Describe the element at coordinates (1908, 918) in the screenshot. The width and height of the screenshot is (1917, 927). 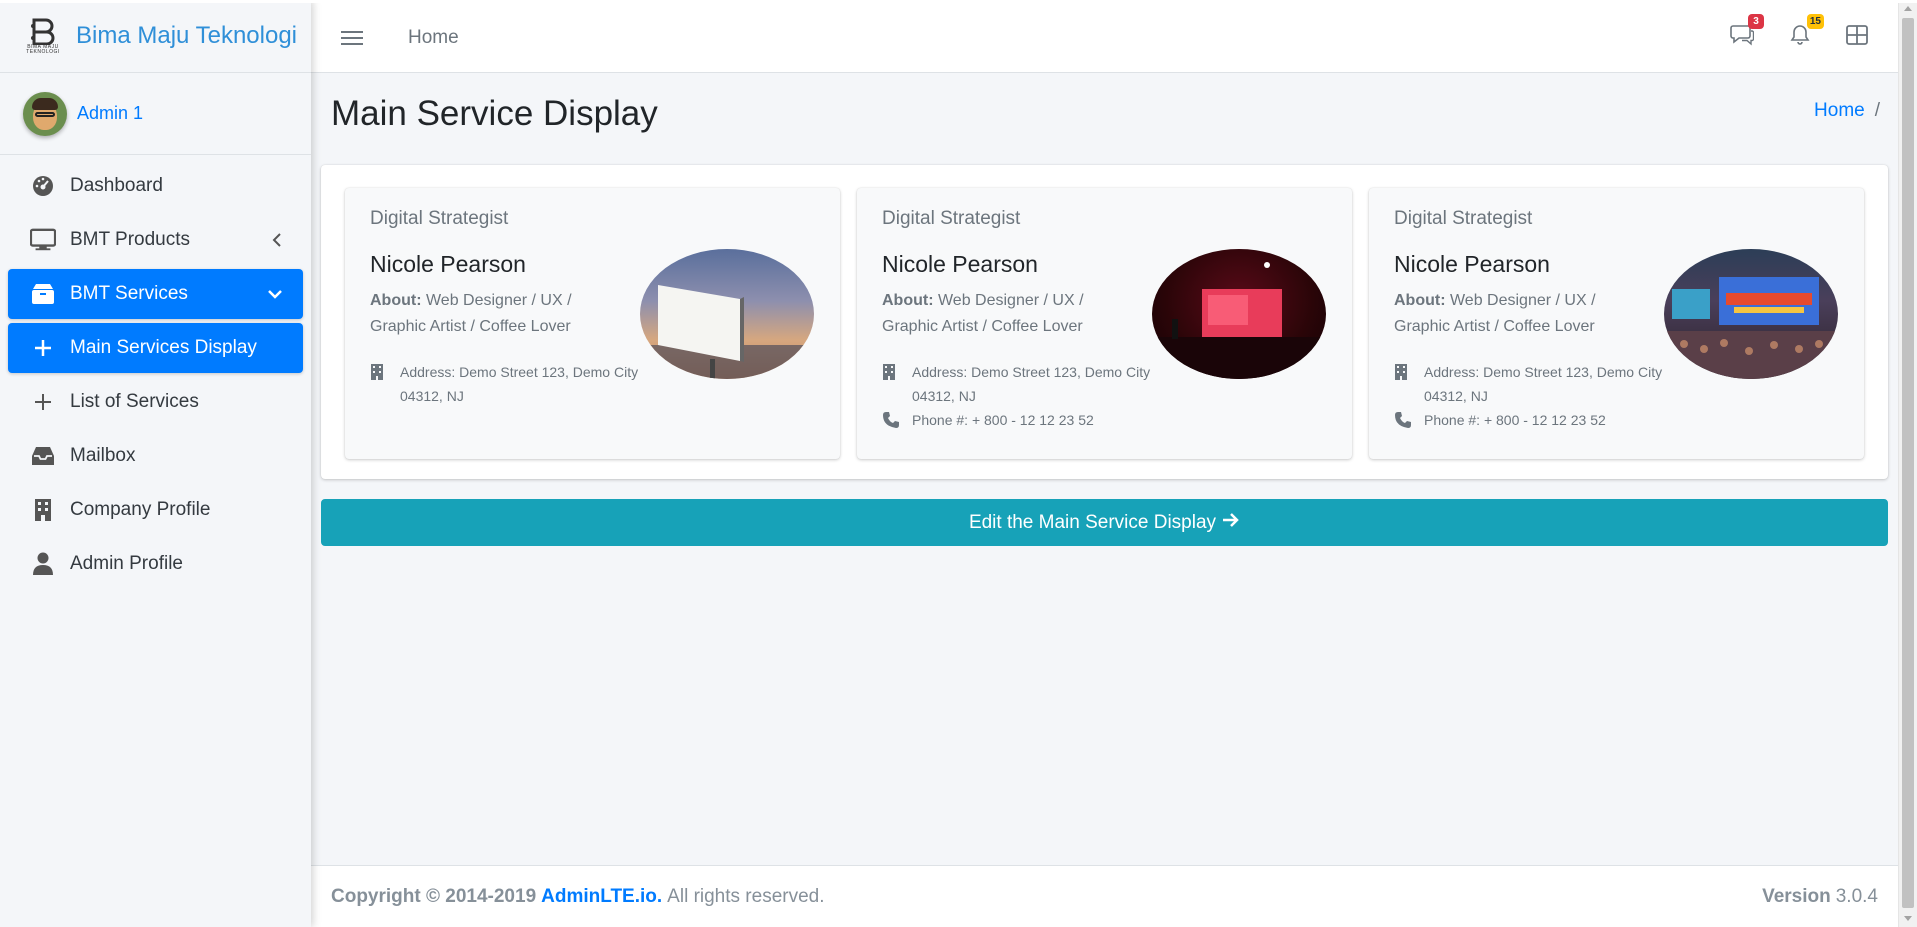
I see `scroll-down-icon` at that location.